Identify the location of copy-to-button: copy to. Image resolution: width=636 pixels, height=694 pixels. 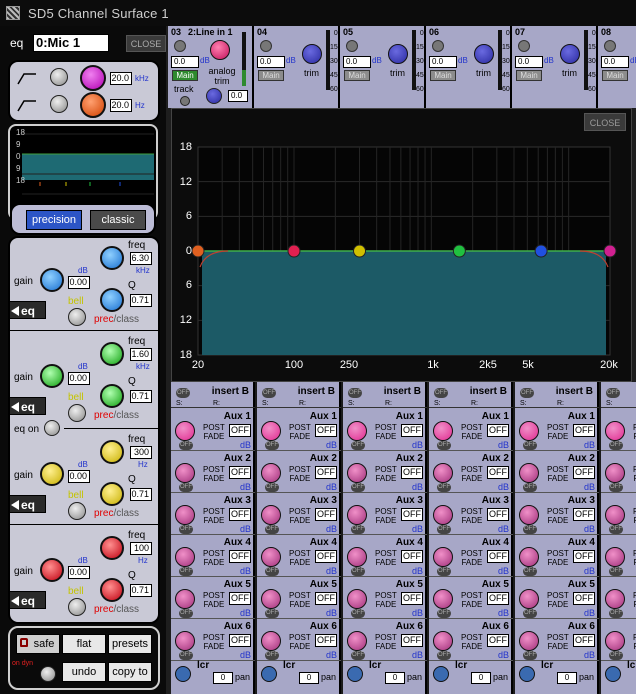
(130, 672).